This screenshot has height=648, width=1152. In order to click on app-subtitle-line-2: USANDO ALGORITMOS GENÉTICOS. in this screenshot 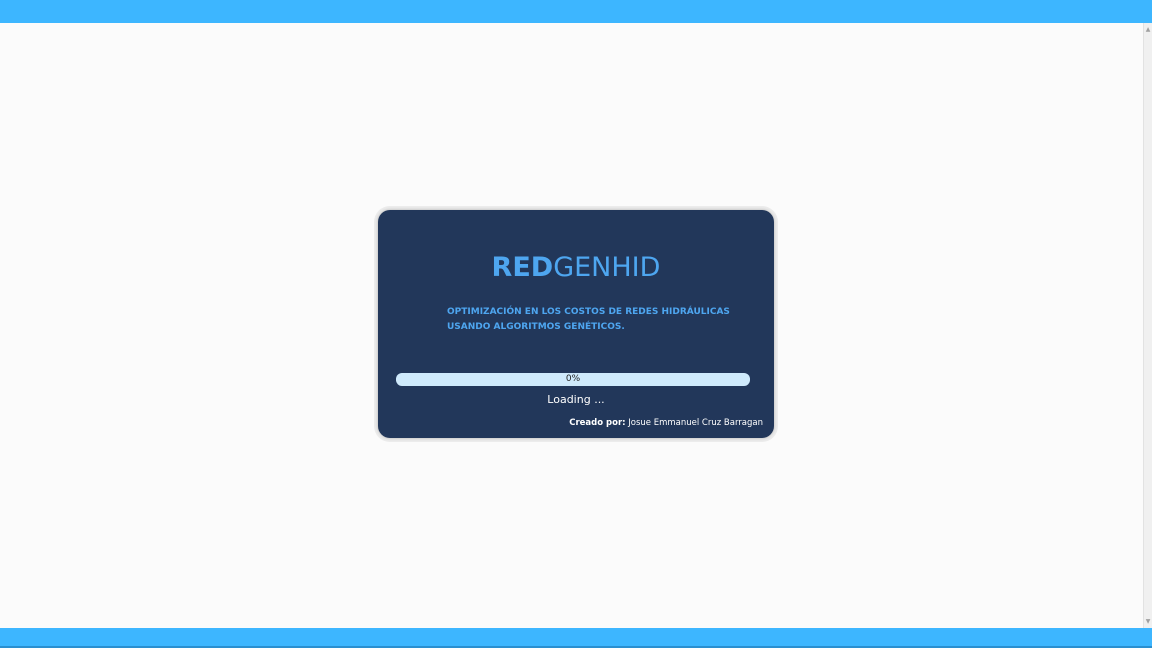, I will do `click(536, 327)`.